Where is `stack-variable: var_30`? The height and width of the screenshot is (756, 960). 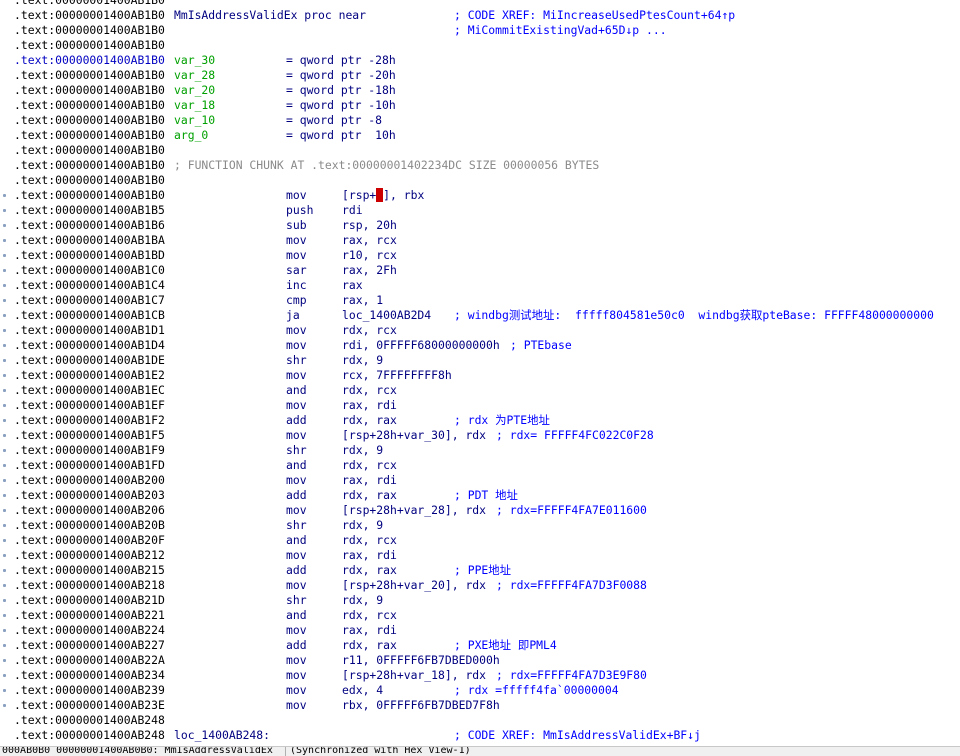 stack-variable: var_30 is located at coordinates (194, 60).